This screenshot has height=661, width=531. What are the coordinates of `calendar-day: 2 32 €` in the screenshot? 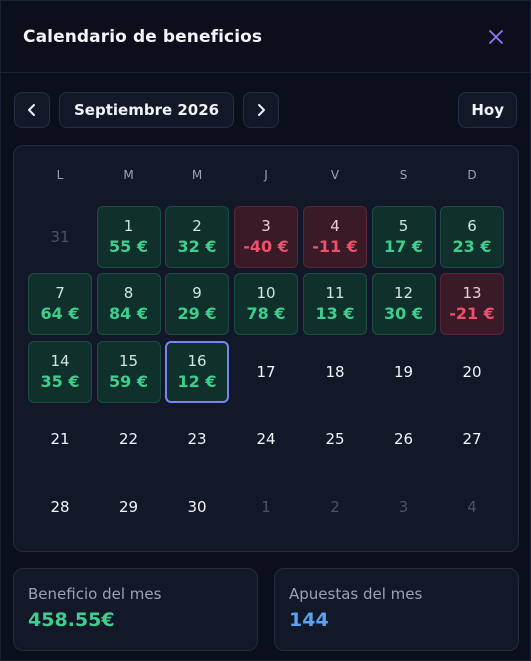 It's located at (197, 237).